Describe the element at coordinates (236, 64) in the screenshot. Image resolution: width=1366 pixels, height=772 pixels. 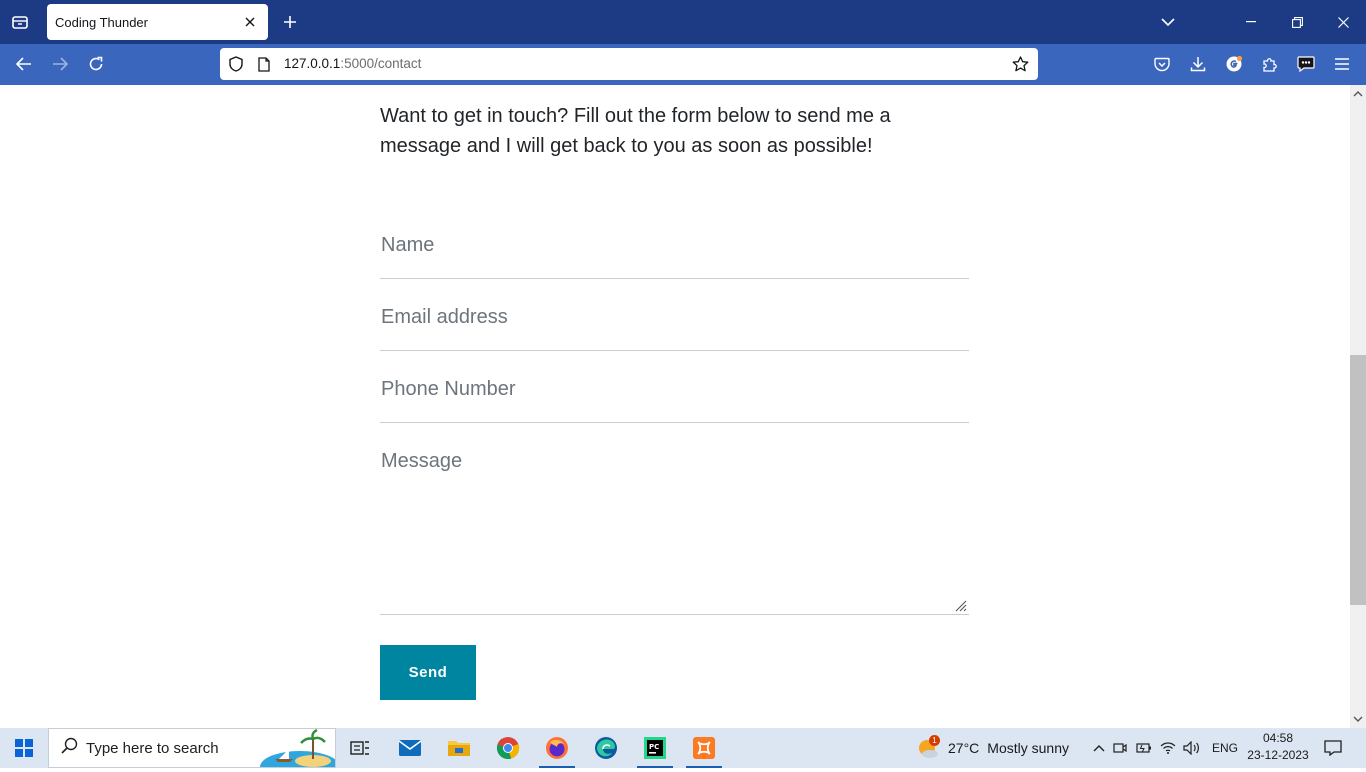
I see `shield-icon` at that location.